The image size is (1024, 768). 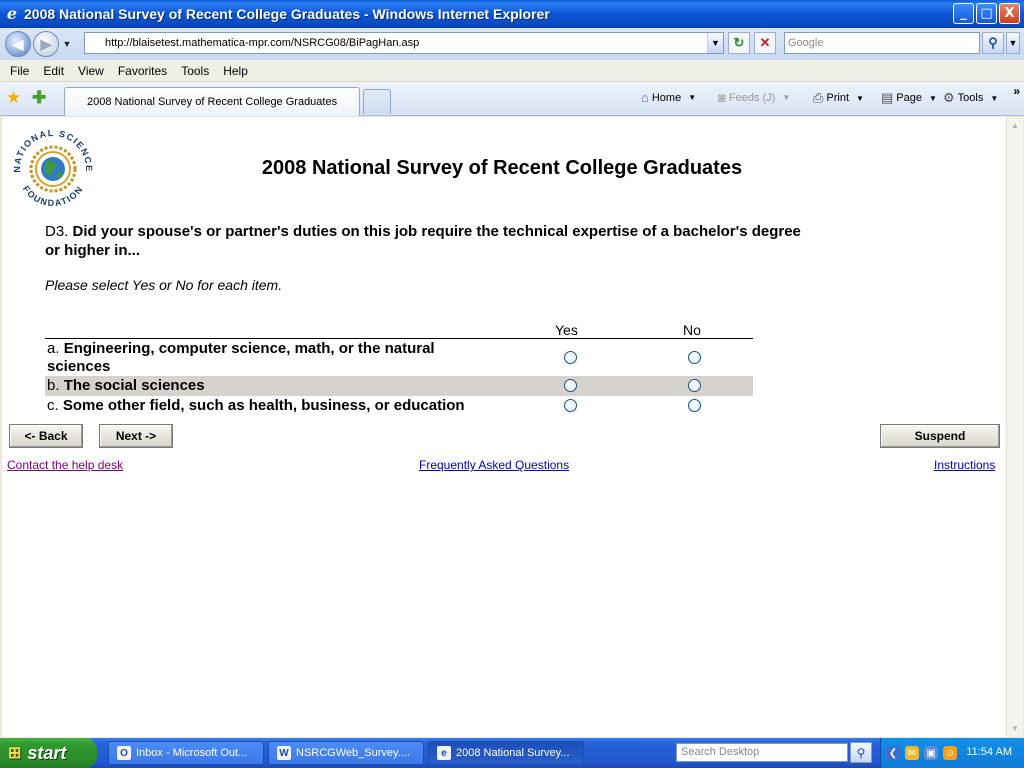 I want to click on search-button: ⚲, so click(x=993, y=43).